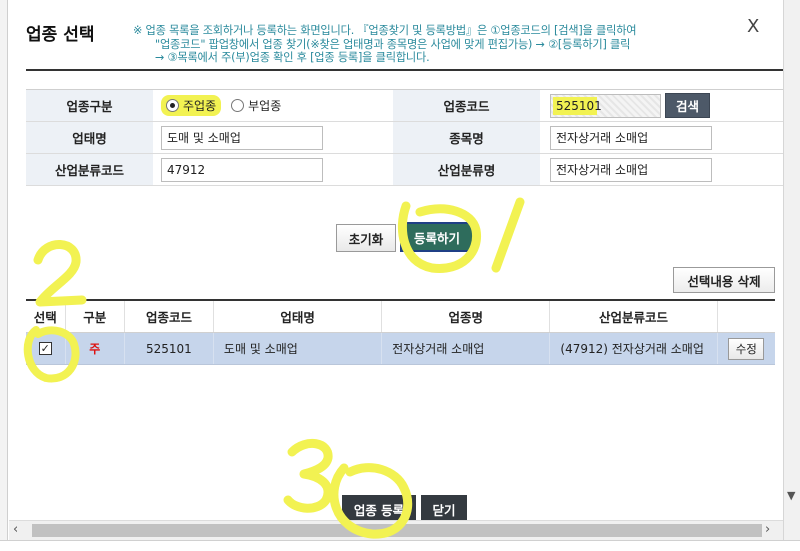 The image size is (800, 551). What do you see at coordinates (242, 169) in the screenshot?
I see `industry-code-field: 47912` at bounding box center [242, 169].